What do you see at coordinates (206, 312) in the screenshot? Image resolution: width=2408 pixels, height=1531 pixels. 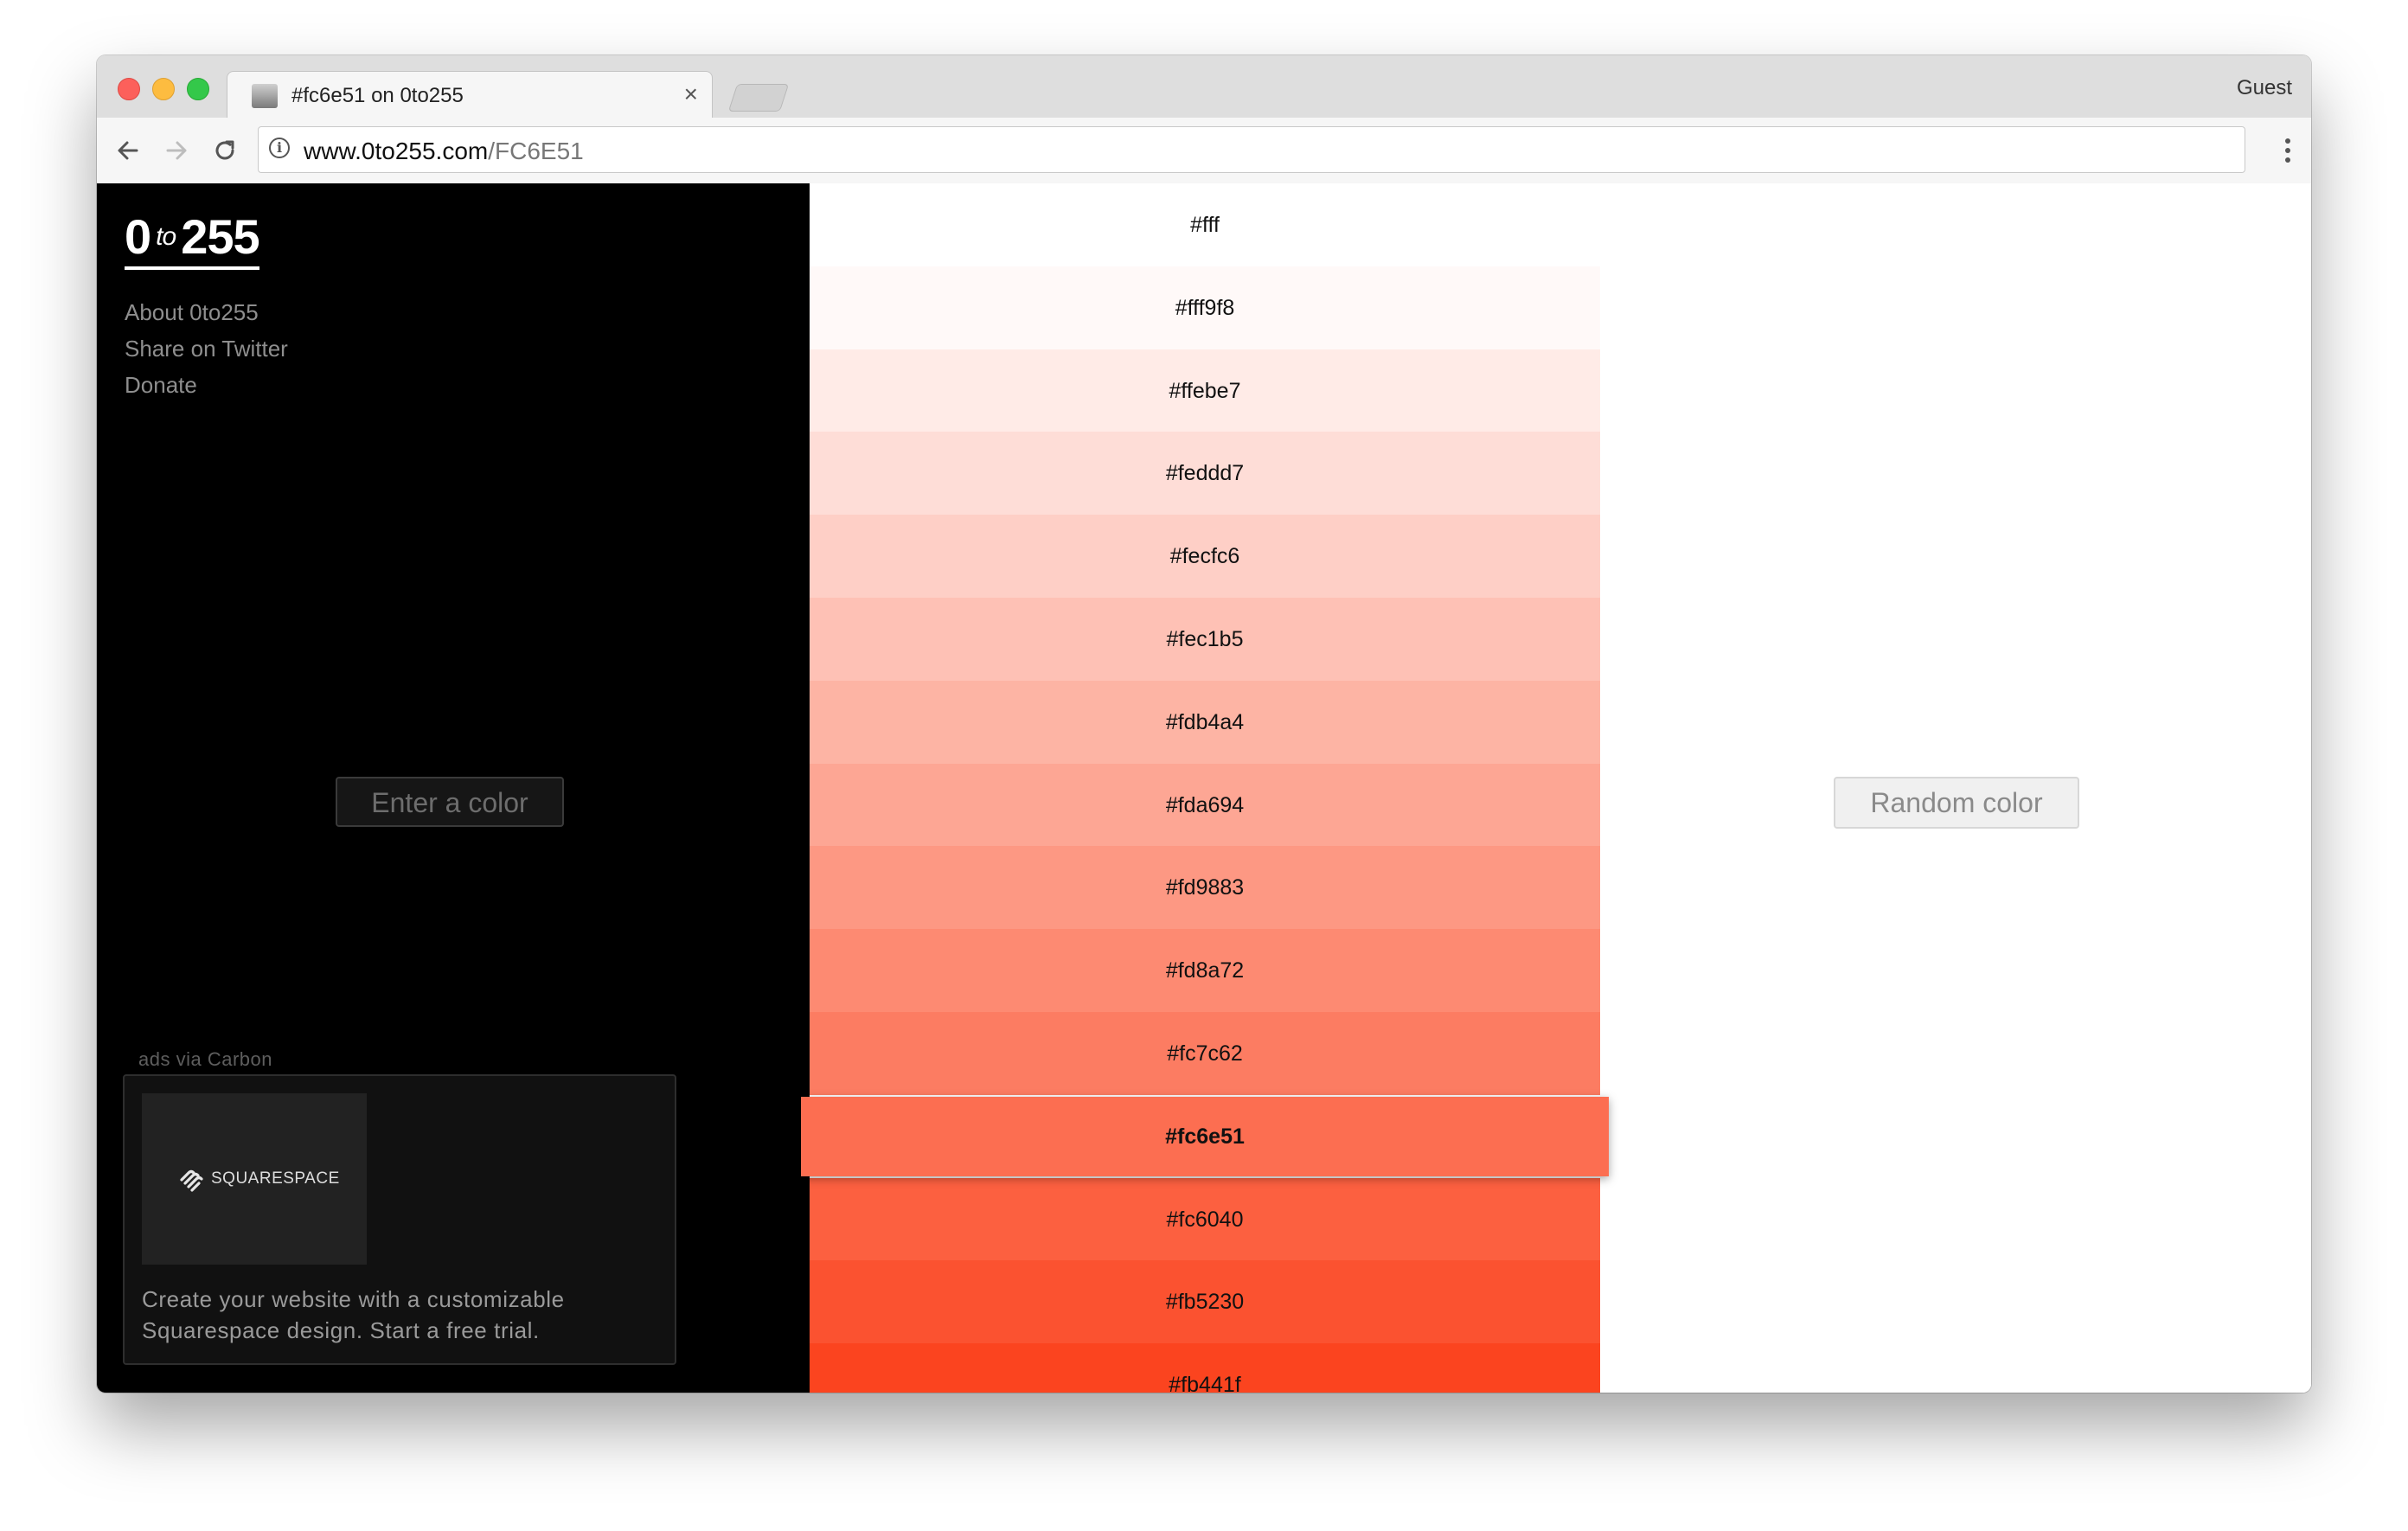 I see `about-link: About 0to255` at bounding box center [206, 312].